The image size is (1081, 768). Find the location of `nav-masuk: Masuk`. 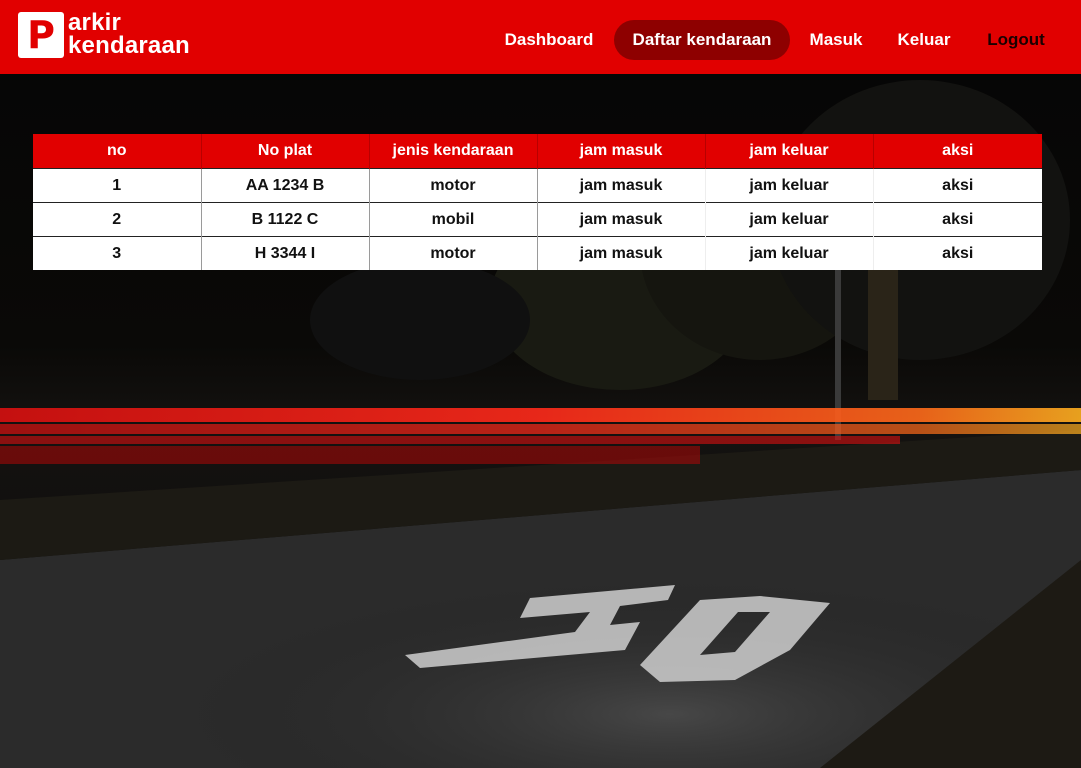

nav-masuk: Masuk is located at coordinates (836, 40).